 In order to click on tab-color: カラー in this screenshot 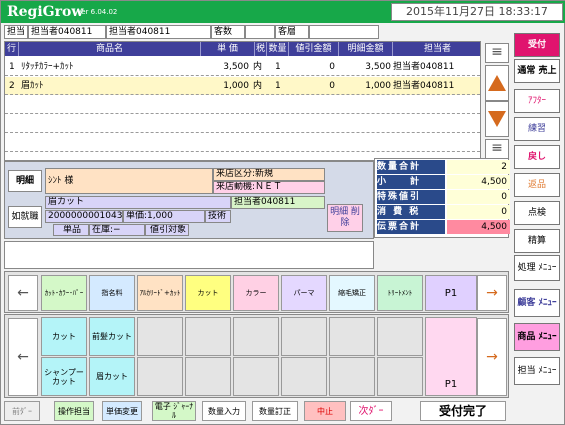, I will do `click(256, 293)`.